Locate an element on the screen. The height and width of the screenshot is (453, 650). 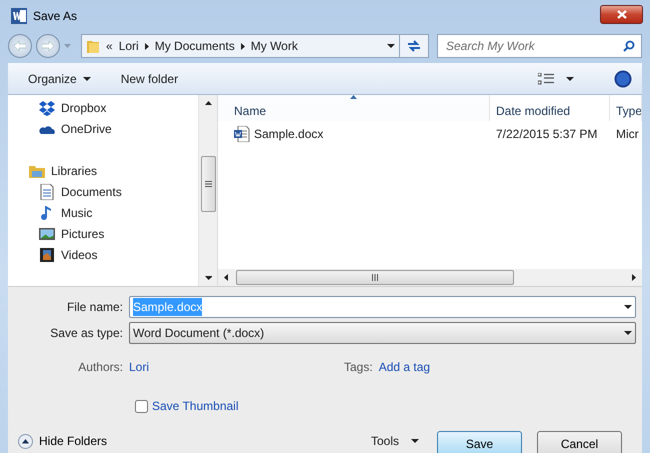
refresh-icon is located at coordinates (414, 46).